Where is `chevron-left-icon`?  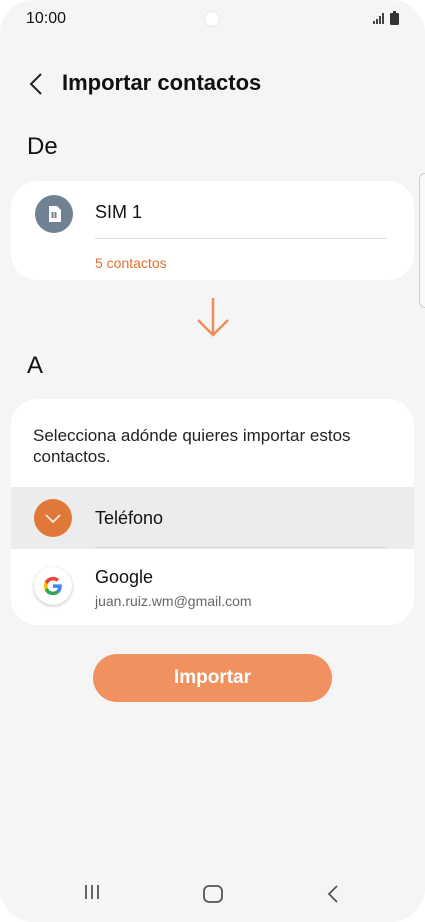 chevron-left-icon is located at coordinates (35, 84).